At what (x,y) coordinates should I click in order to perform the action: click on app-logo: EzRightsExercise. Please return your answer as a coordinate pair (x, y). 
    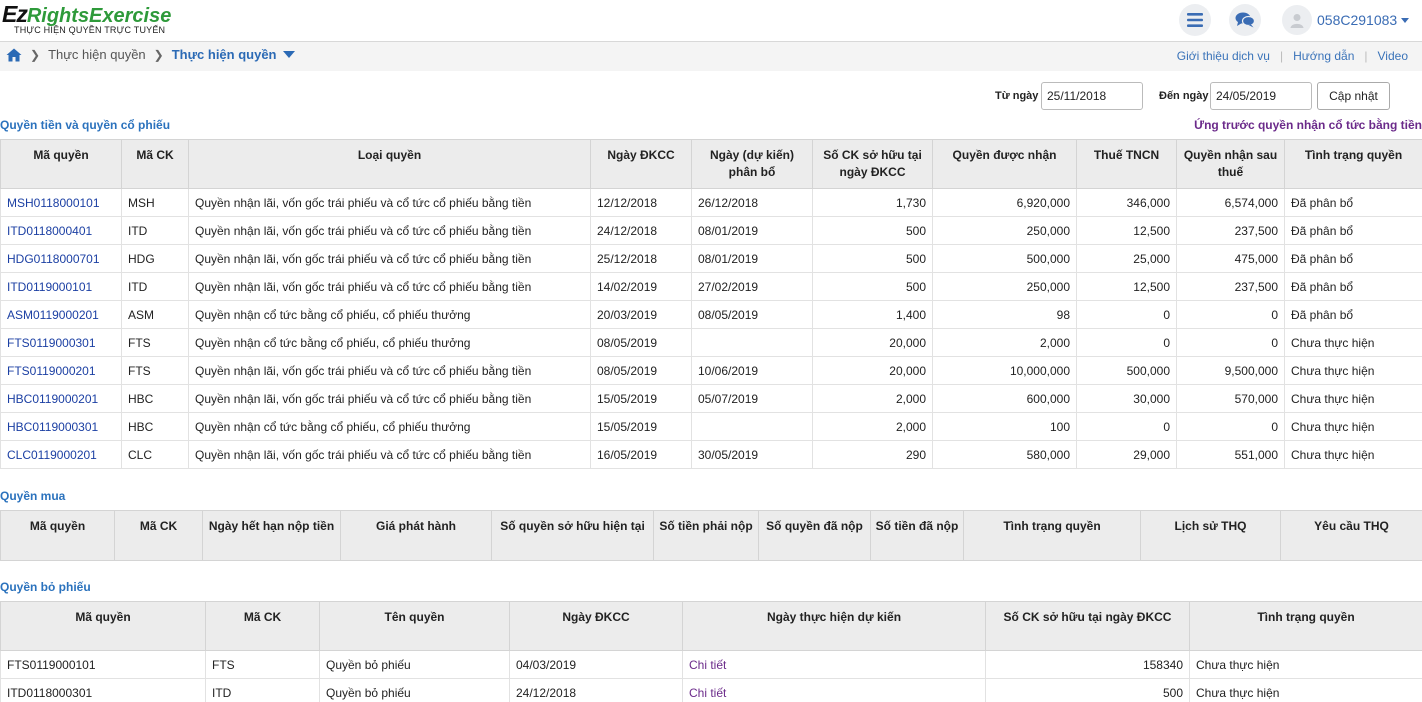
    Looking at the image, I should click on (86, 14).